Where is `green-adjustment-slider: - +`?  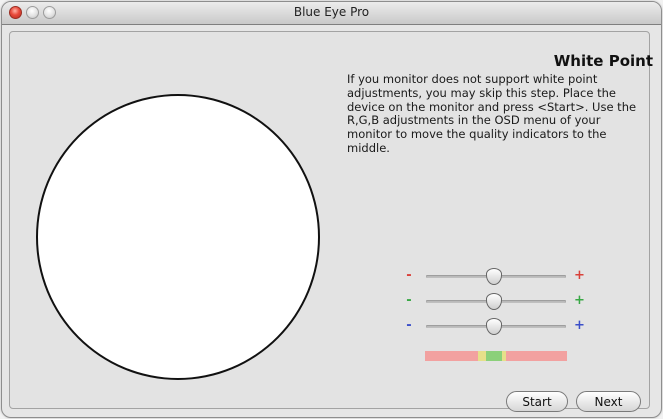
green-adjustment-slider: - + is located at coordinates (495, 301).